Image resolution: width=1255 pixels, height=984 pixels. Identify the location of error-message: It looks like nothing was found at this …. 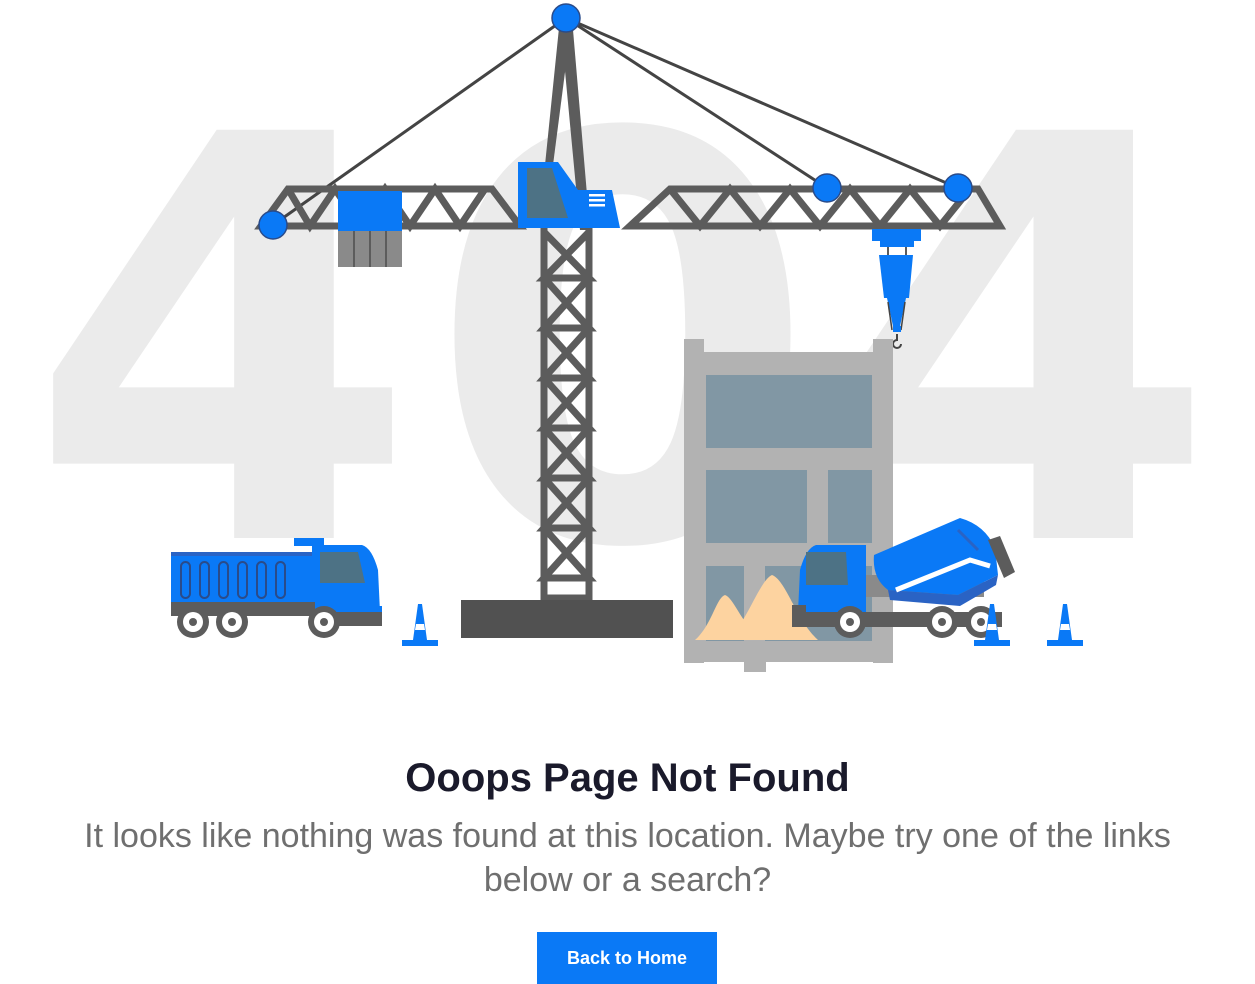
(627, 858).